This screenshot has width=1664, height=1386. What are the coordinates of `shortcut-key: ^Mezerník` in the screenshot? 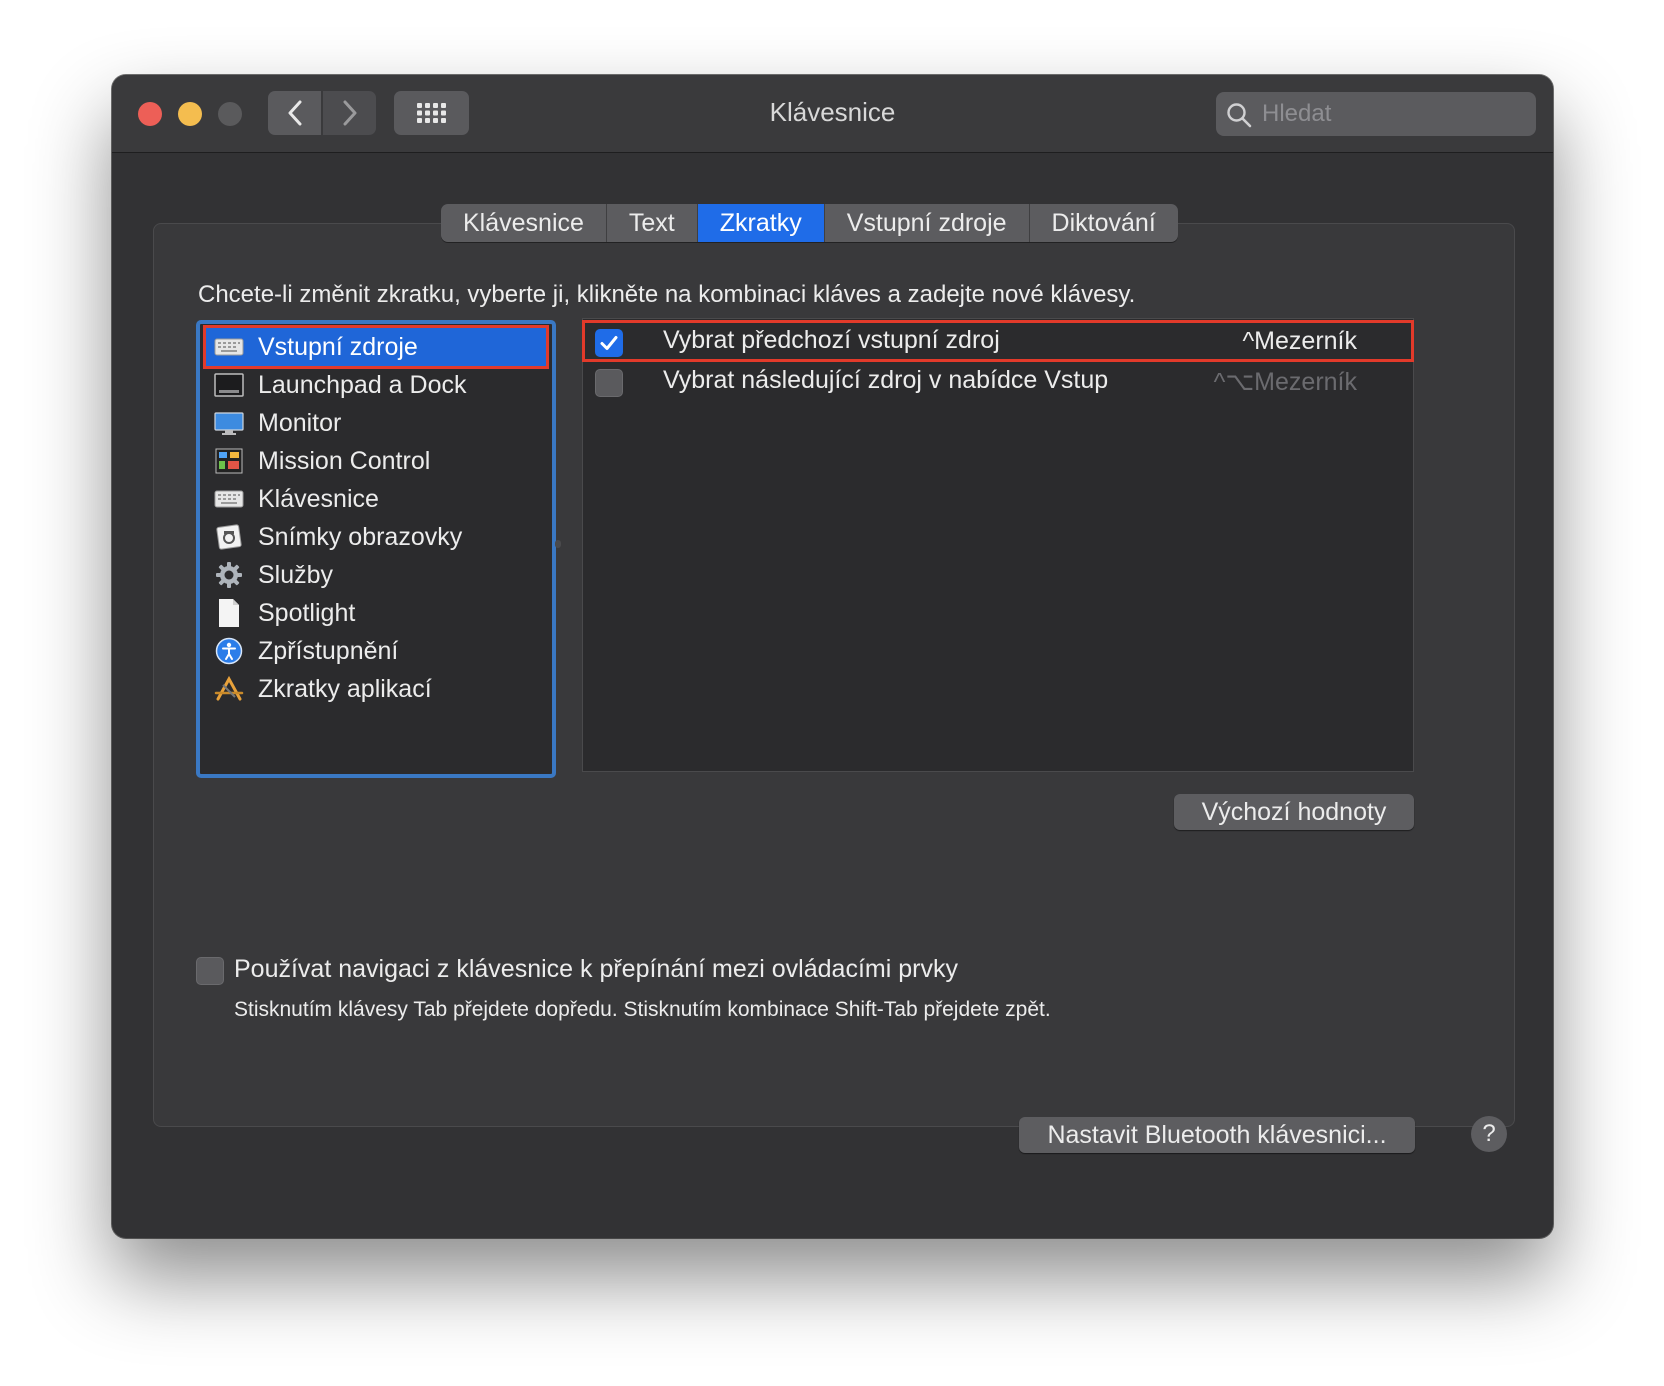 It's located at (1299, 341).